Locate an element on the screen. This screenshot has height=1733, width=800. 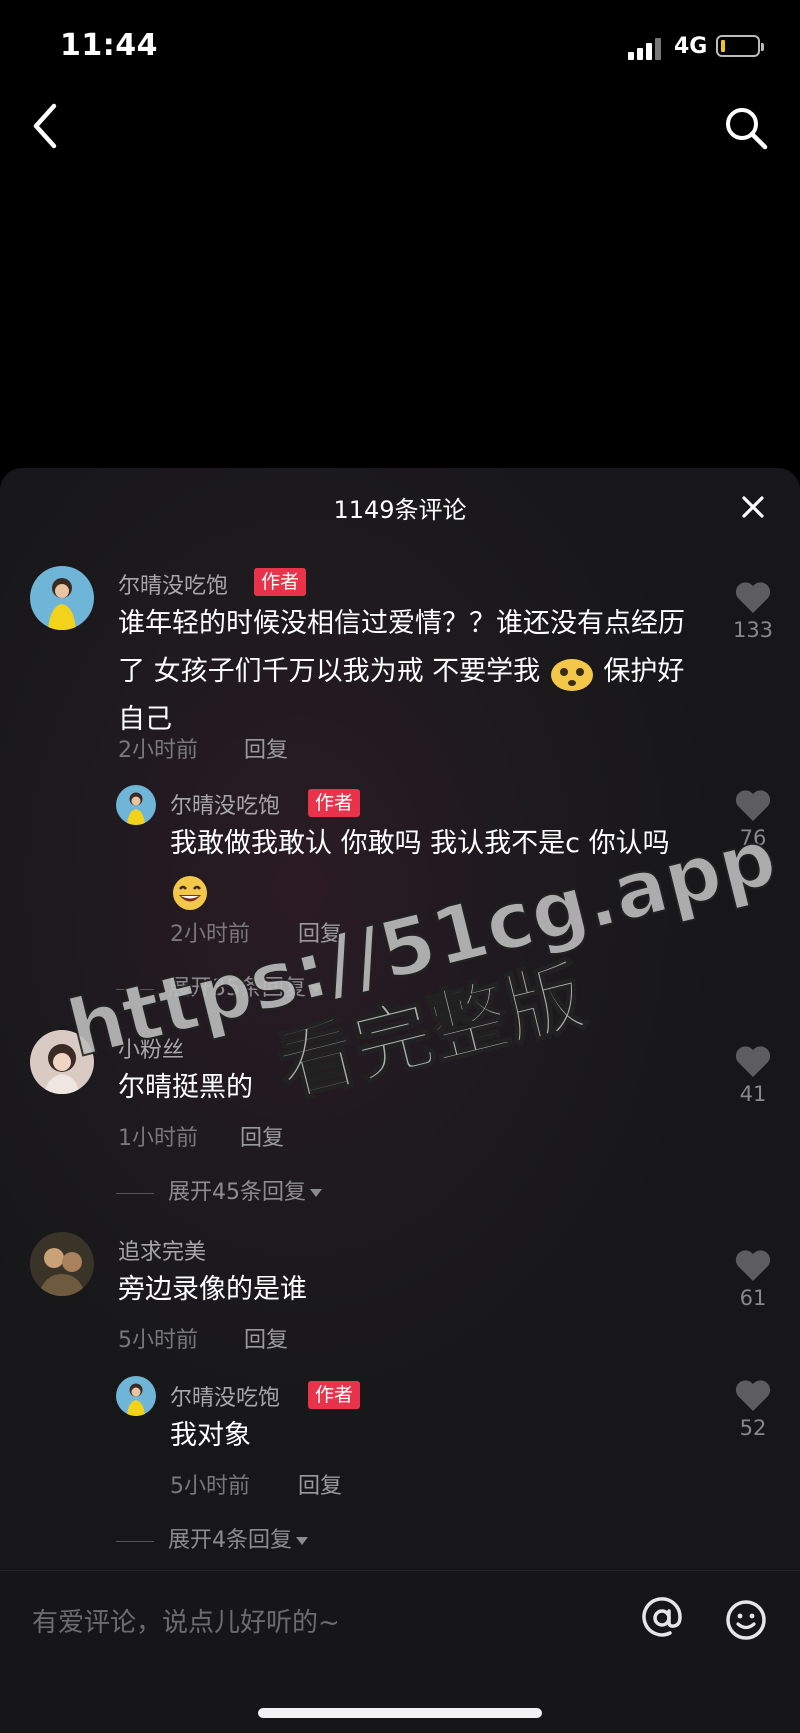
search-icon is located at coordinates (746, 128).